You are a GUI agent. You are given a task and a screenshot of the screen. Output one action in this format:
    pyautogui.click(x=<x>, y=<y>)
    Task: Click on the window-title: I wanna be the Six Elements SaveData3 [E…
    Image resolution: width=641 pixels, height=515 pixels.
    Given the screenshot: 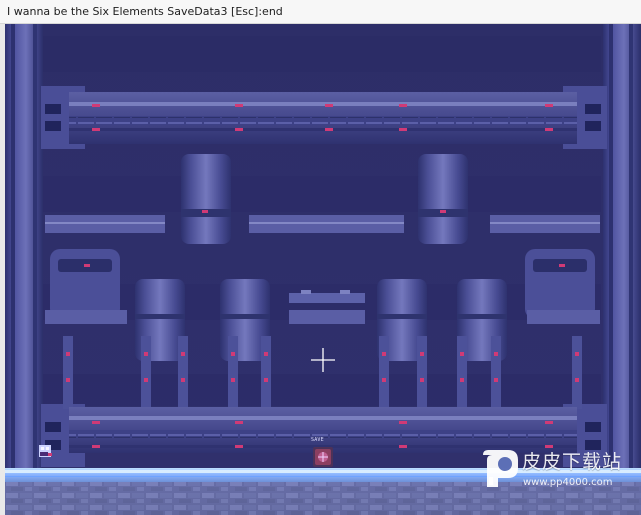 What is the action you would take?
    pyautogui.click(x=145, y=11)
    